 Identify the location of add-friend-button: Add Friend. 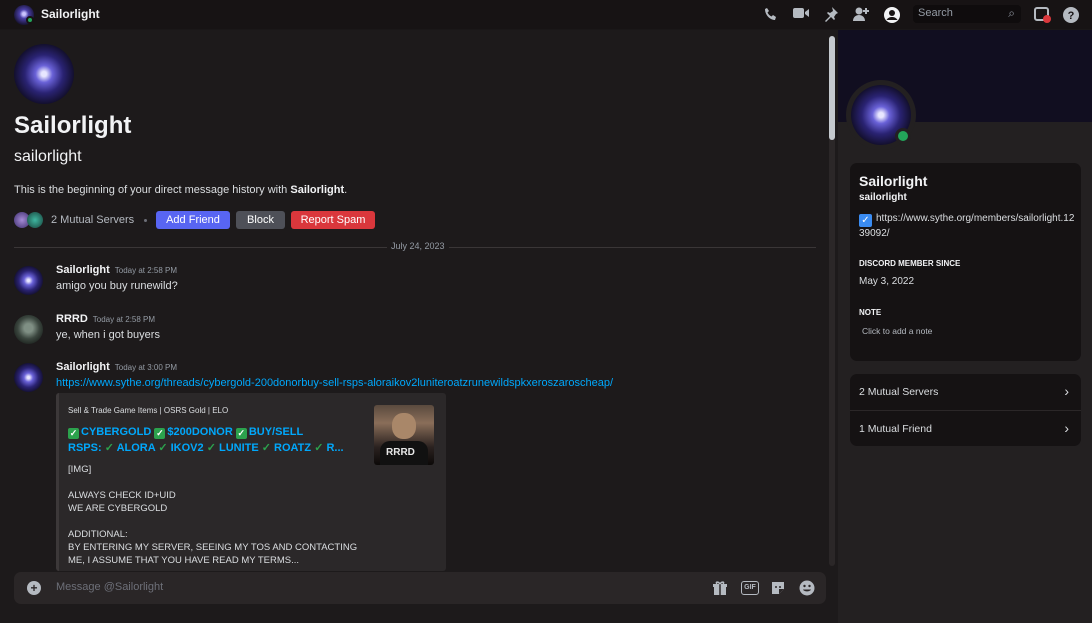
(193, 220).